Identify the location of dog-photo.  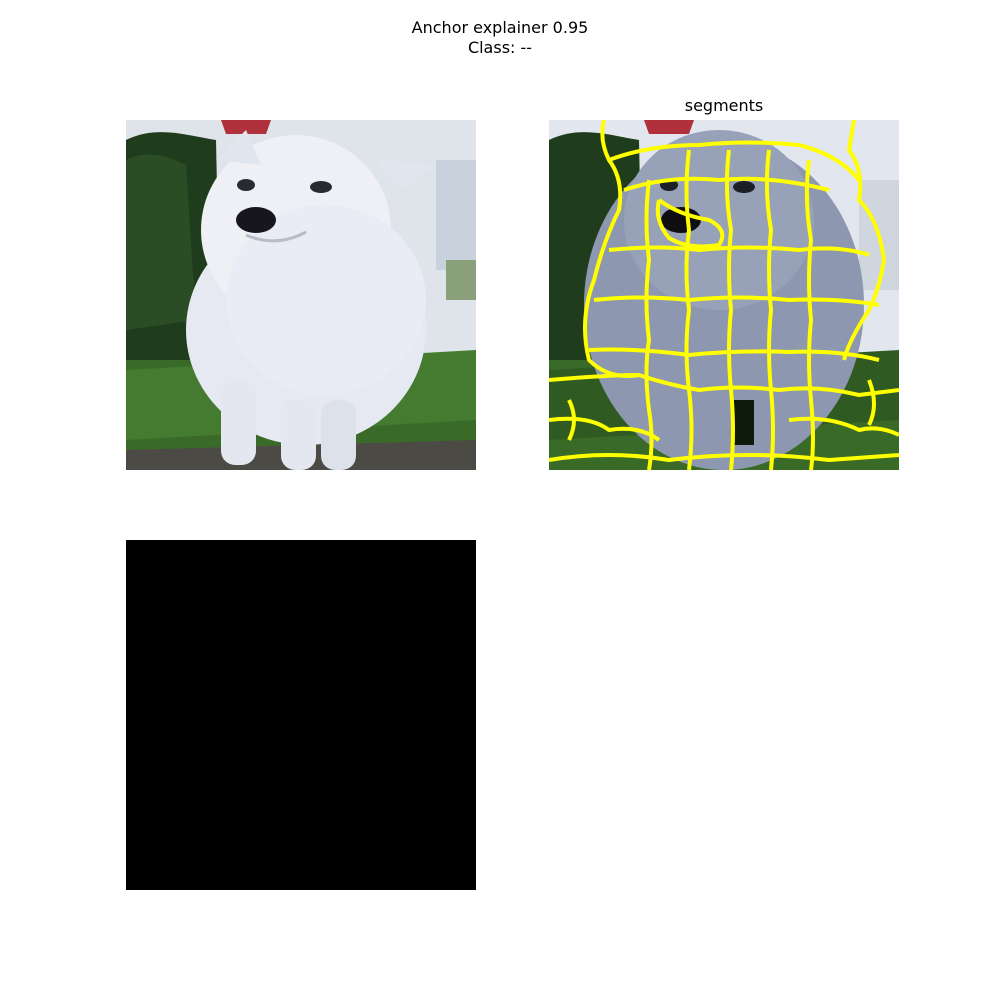
(301, 295).